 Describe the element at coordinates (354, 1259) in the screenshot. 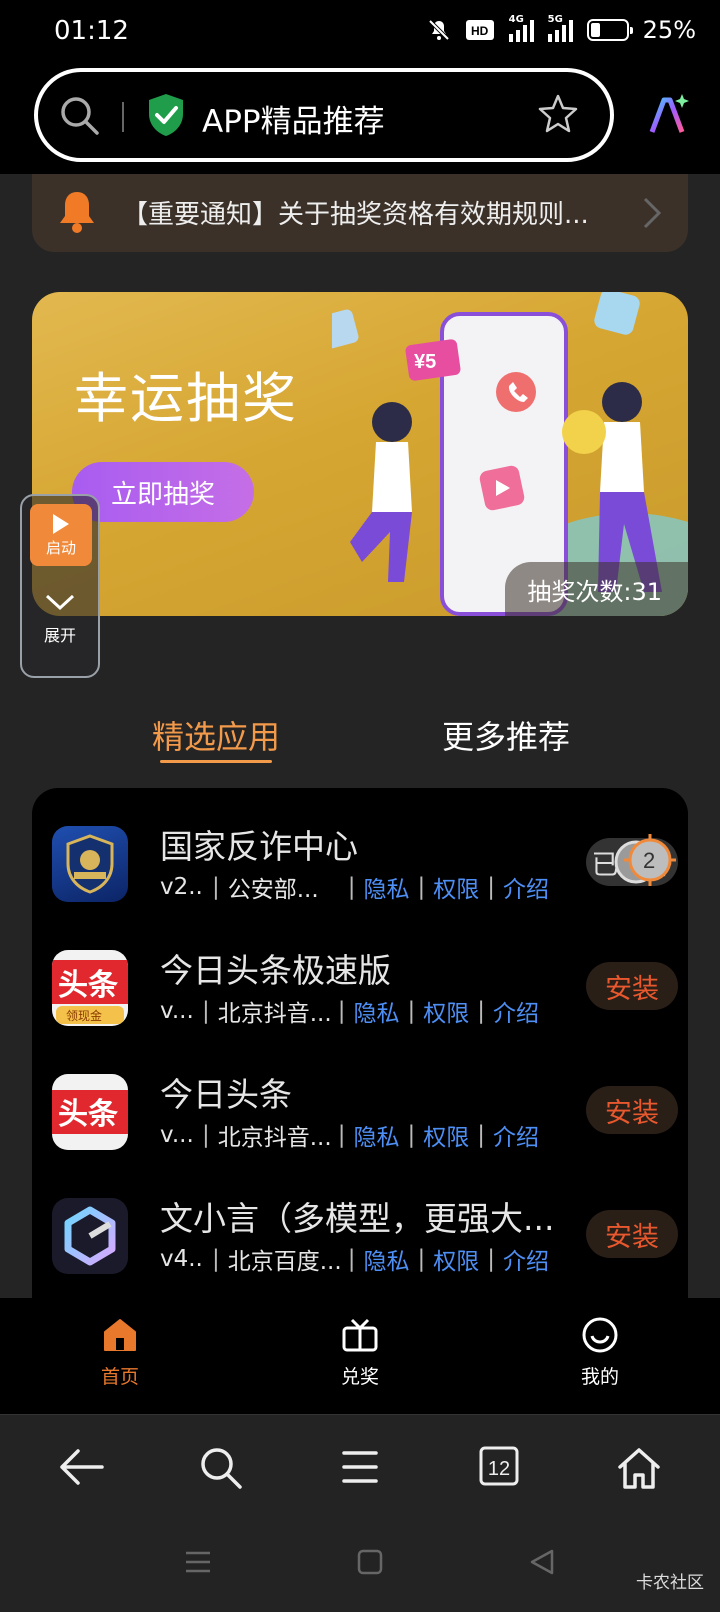

I see `app-meta: v4... | 北京百度... | 隐私 | 权限 | 介绍` at that location.